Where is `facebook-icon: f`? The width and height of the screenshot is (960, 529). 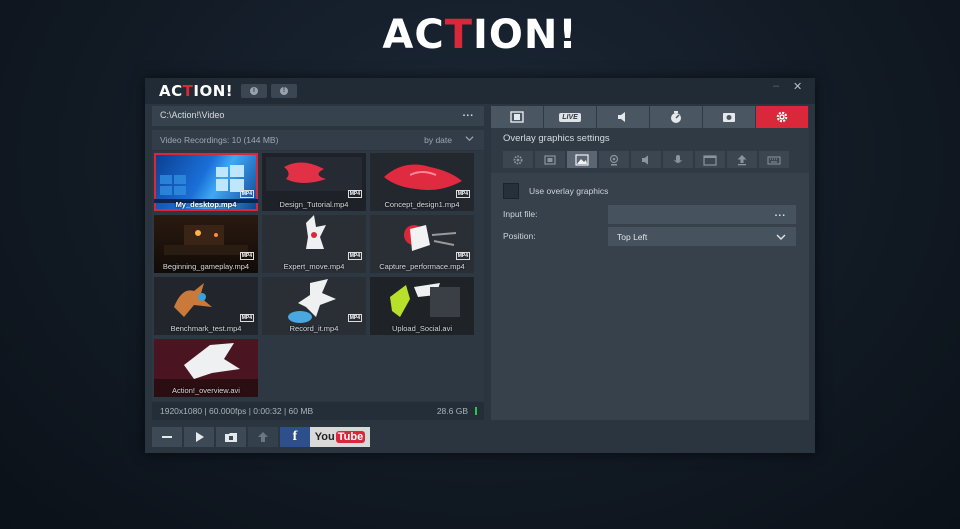
facebook-icon: f is located at coordinates (295, 436).